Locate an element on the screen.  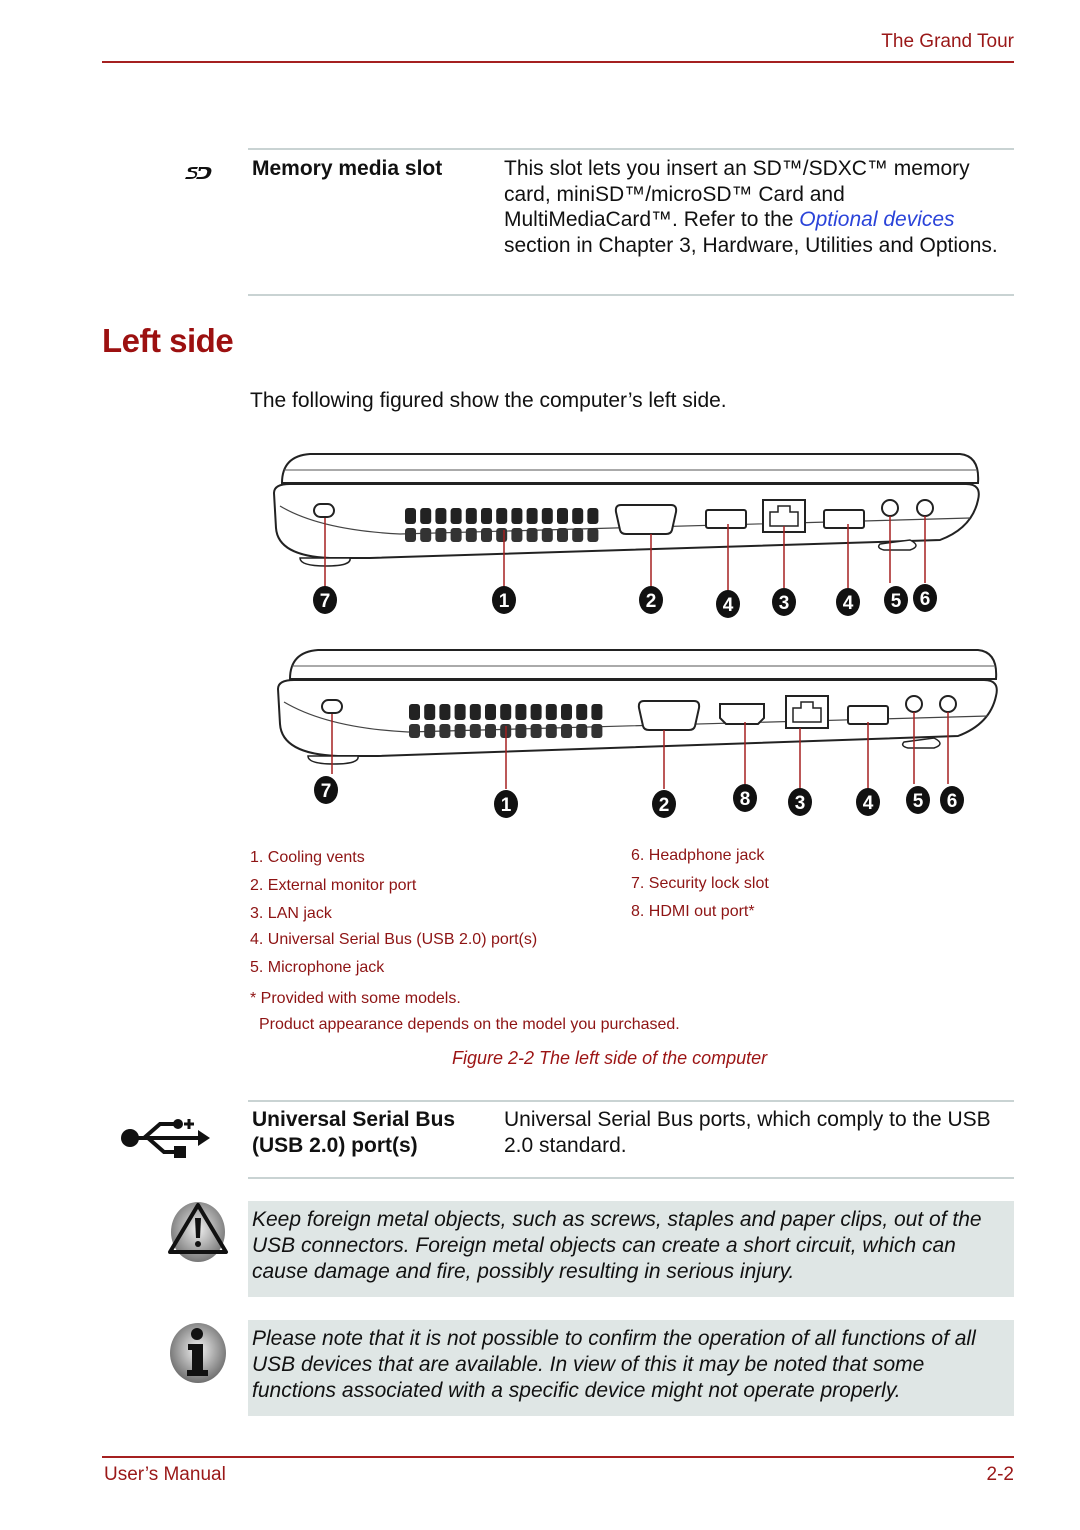
callout-number: 8 is located at coordinates (745, 799).